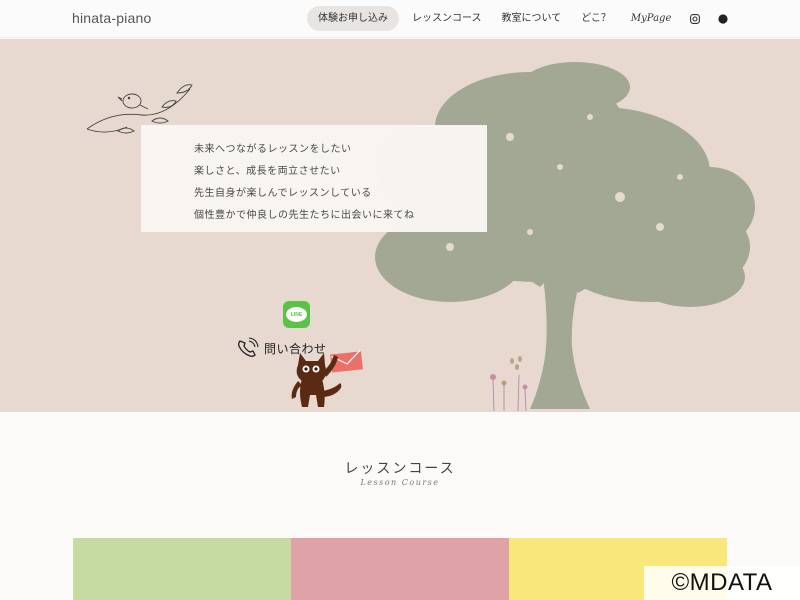 The height and width of the screenshot is (600, 800). I want to click on message-line: 未来へつながるレッスンをしたい, so click(273, 149).